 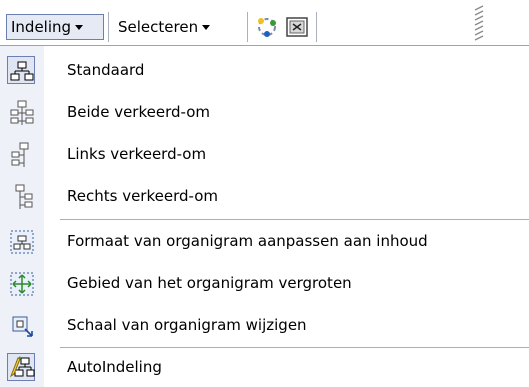 I want to click on menu-item-label: Schaal van organigram wijzigen, so click(x=187, y=325).